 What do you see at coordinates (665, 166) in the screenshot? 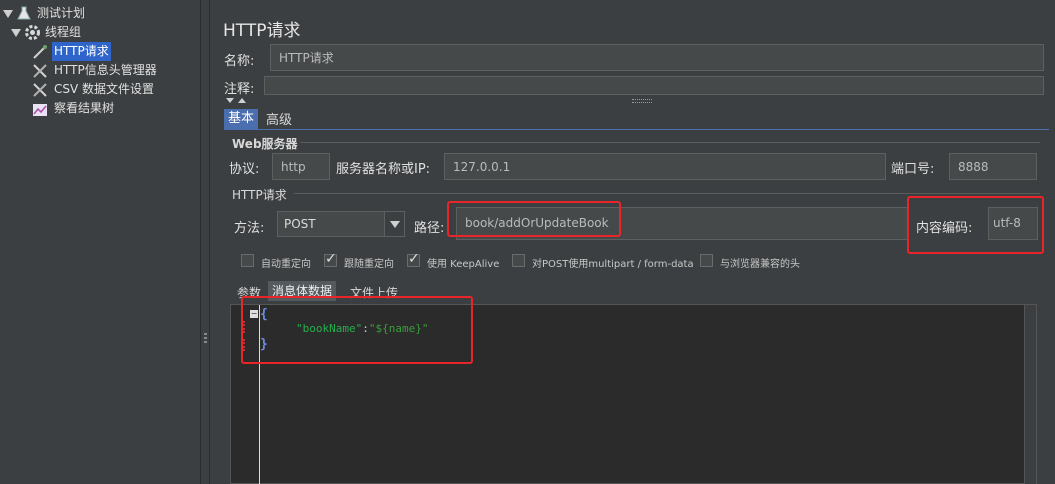
I see `server-input: 127.0.0.1` at bounding box center [665, 166].